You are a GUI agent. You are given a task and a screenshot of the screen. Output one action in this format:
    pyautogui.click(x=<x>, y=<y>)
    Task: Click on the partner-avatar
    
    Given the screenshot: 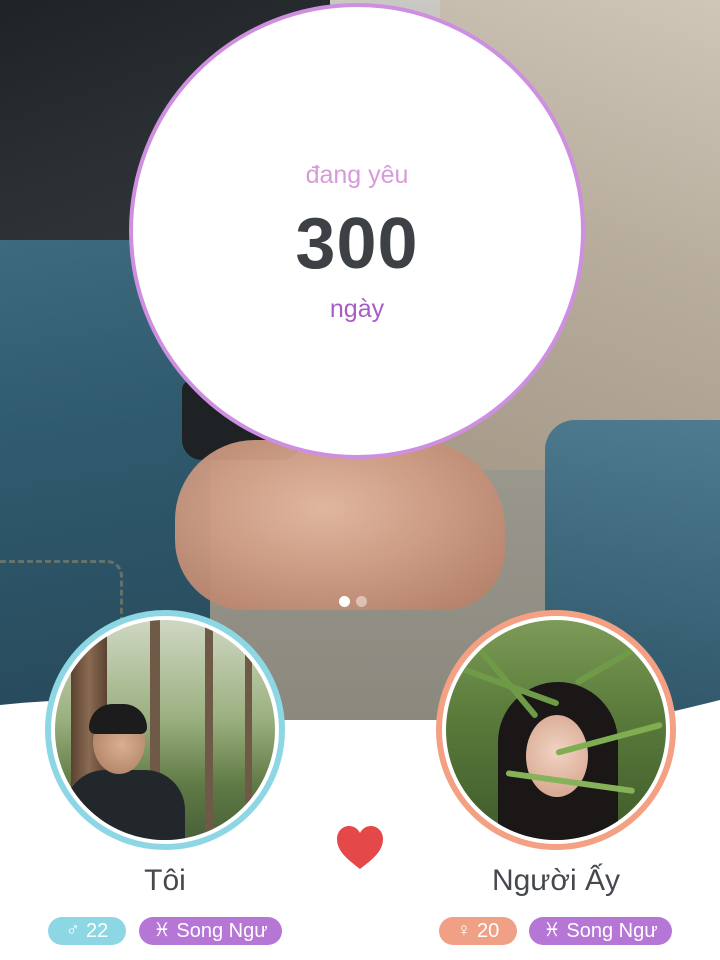 What is the action you would take?
    pyautogui.click(x=556, y=730)
    